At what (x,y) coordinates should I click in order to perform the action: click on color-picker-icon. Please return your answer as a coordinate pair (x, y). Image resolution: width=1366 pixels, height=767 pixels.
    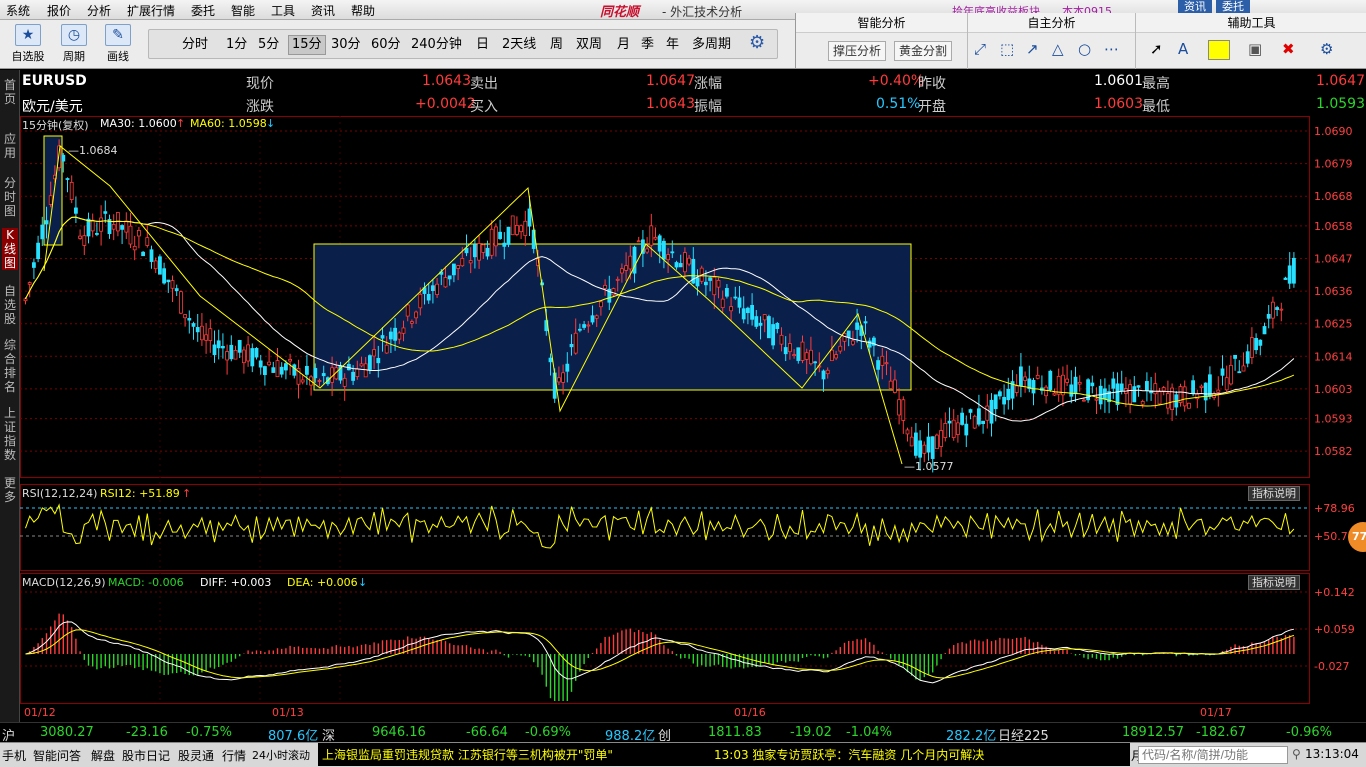
    Looking at the image, I should click on (1219, 50).